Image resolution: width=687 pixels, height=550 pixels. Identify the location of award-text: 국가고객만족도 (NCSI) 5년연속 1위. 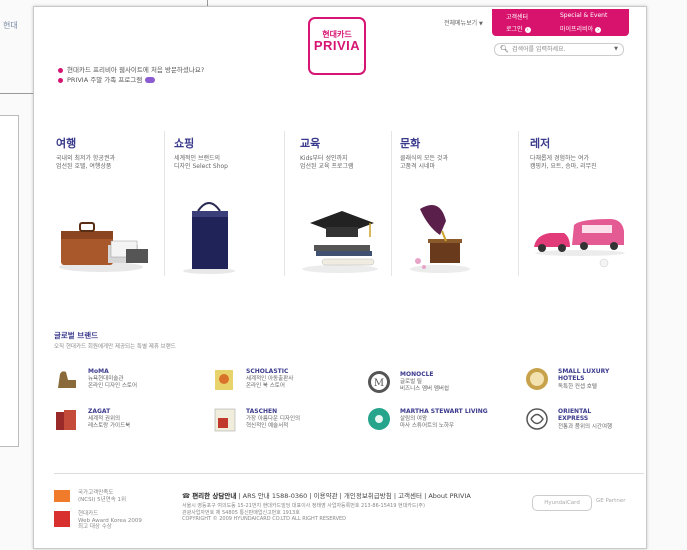
(102, 496).